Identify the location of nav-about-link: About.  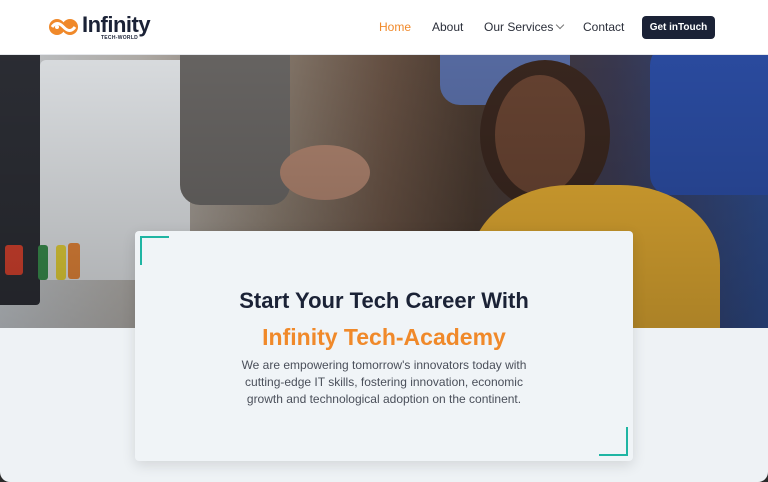
(447, 27).